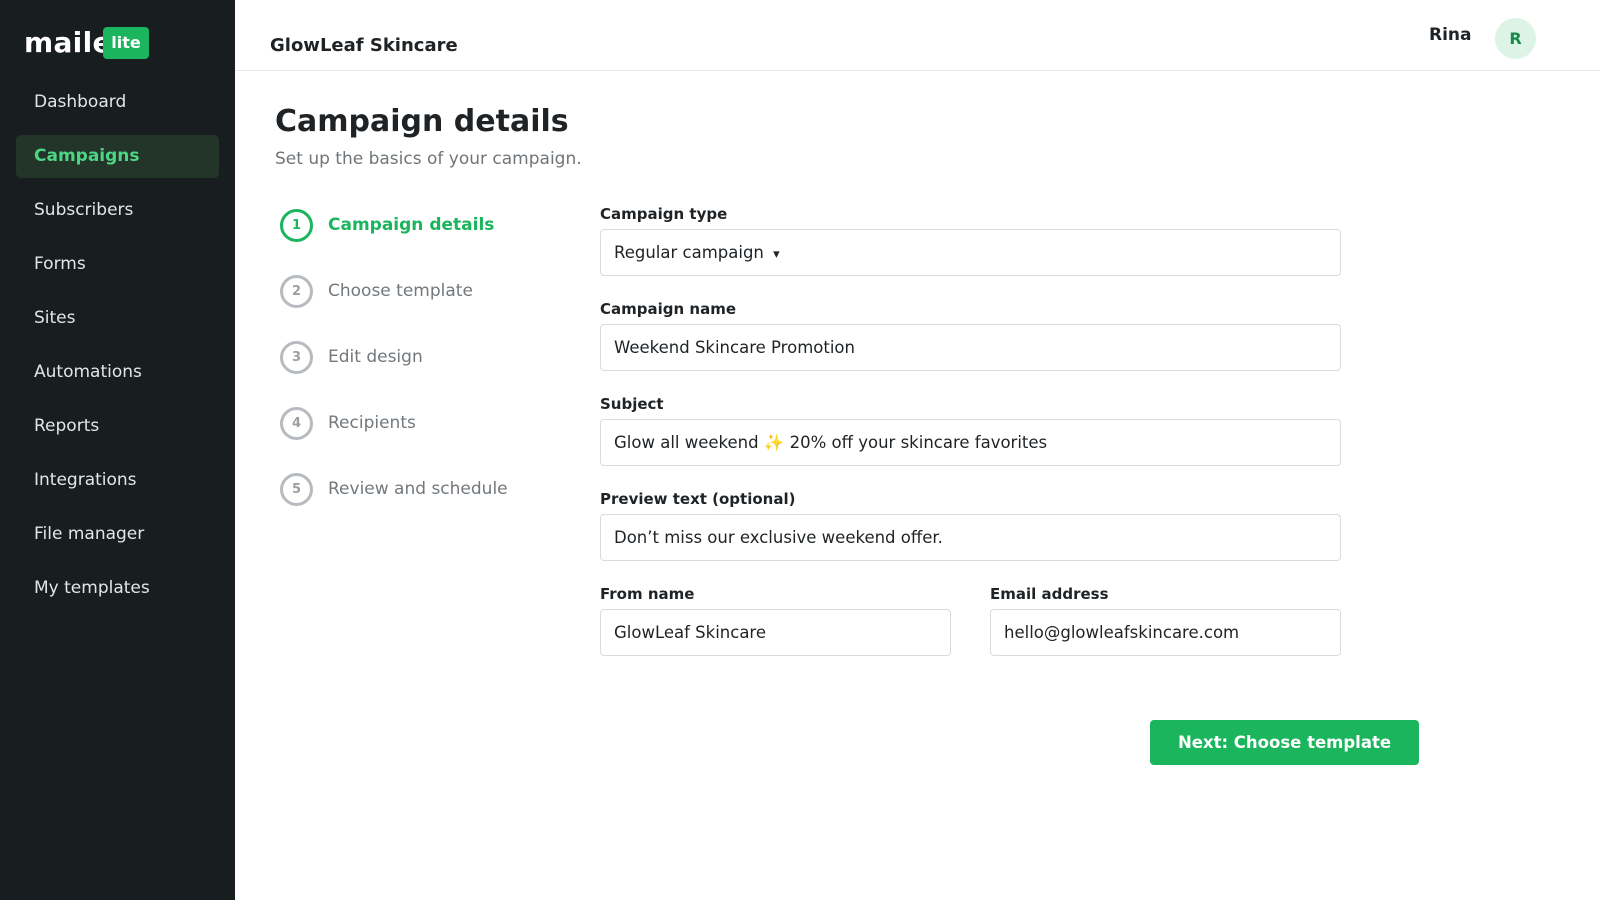 The height and width of the screenshot is (900, 1600). I want to click on step-campaign-details: 1 Campaign details, so click(425, 226).